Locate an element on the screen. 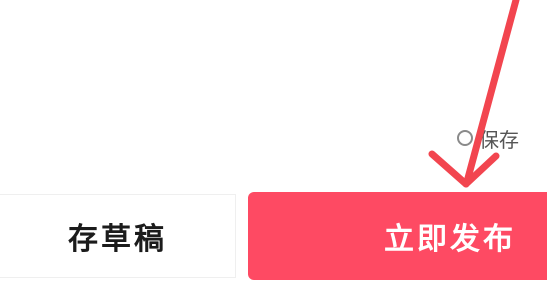 This screenshot has width=547, height=283. save-draft-button: 存草稿 is located at coordinates (118, 236).